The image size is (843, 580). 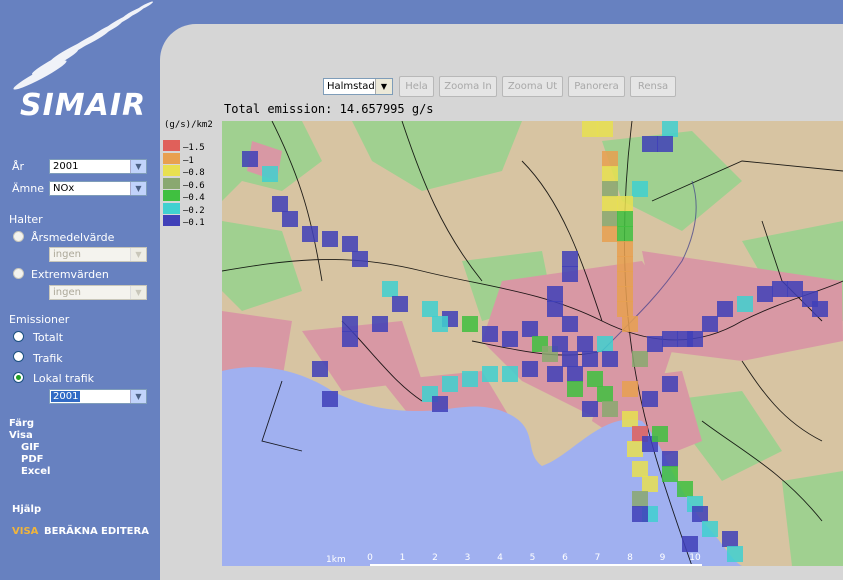 I want to click on pan-button: Panorera, so click(x=596, y=86).